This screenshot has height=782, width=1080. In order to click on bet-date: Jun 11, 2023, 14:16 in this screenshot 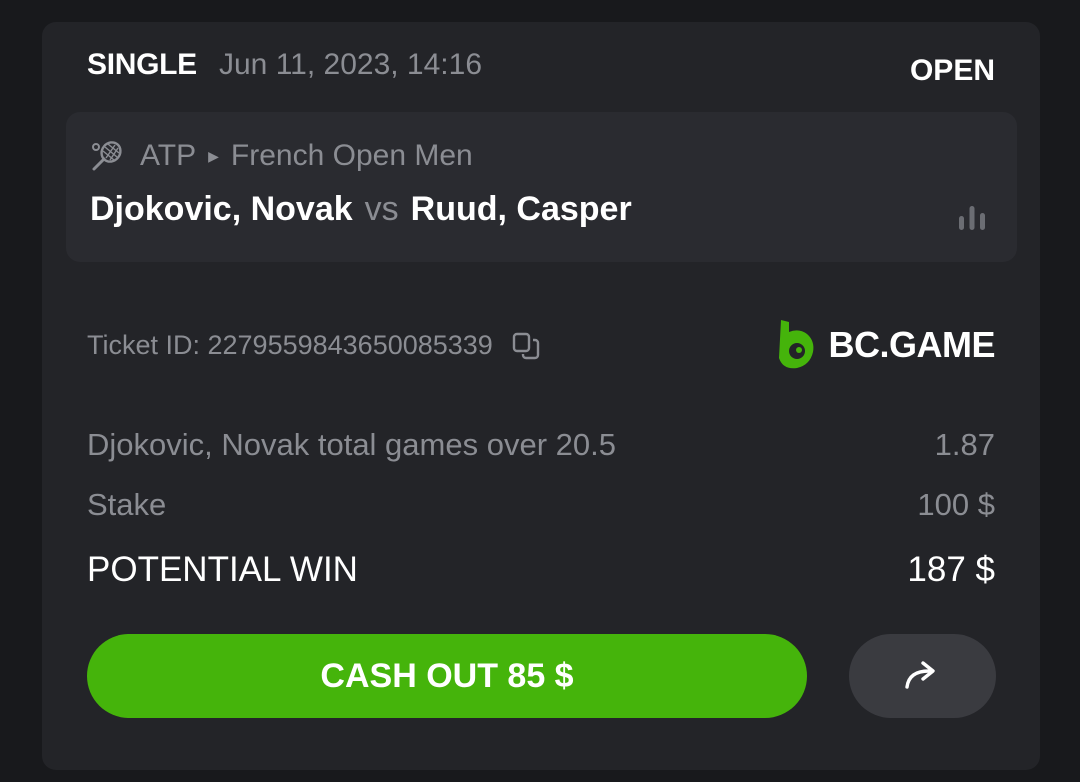, I will do `click(350, 64)`.